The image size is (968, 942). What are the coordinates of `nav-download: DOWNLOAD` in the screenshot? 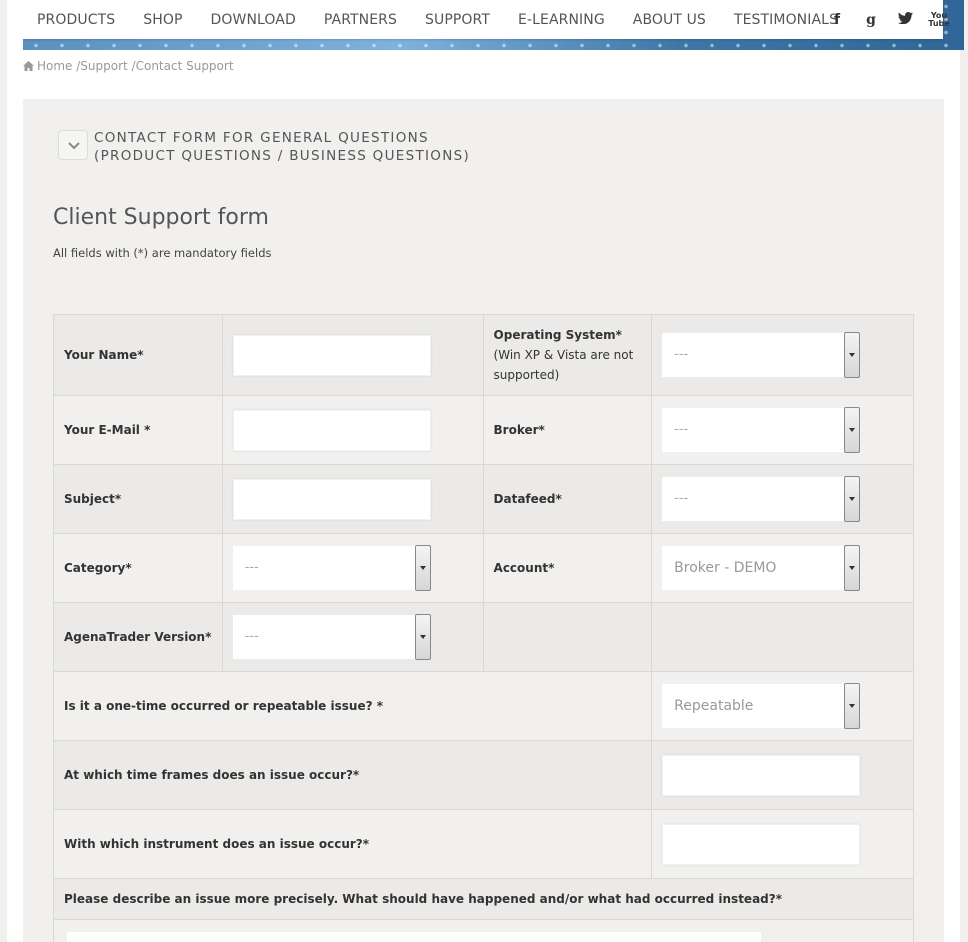 It's located at (253, 20).